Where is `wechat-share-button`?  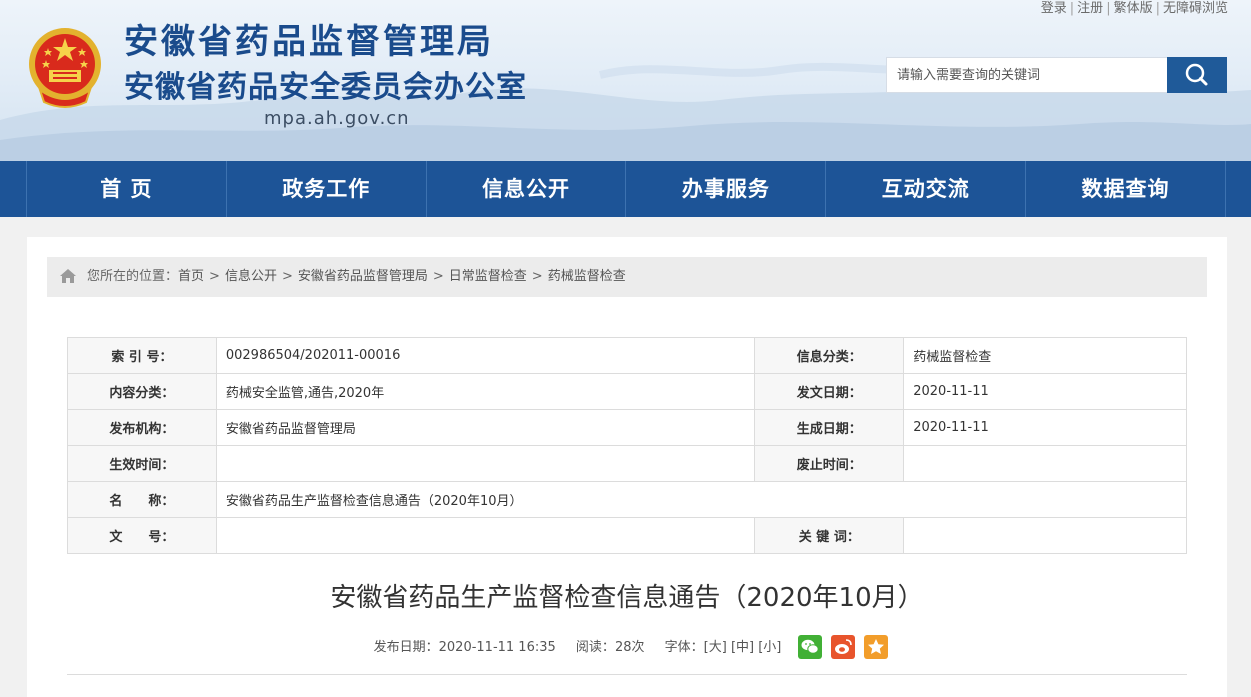 wechat-share-button is located at coordinates (810, 646).